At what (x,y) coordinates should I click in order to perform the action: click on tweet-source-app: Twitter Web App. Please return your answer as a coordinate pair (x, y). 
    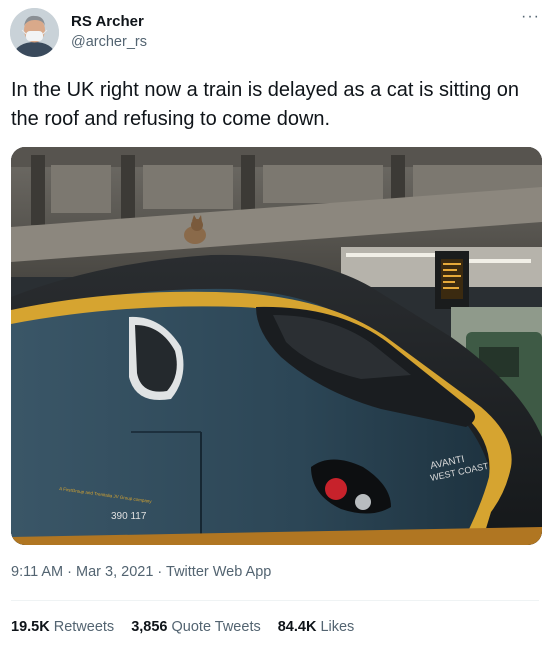
    Looking at the image, I should click on (218, 572).